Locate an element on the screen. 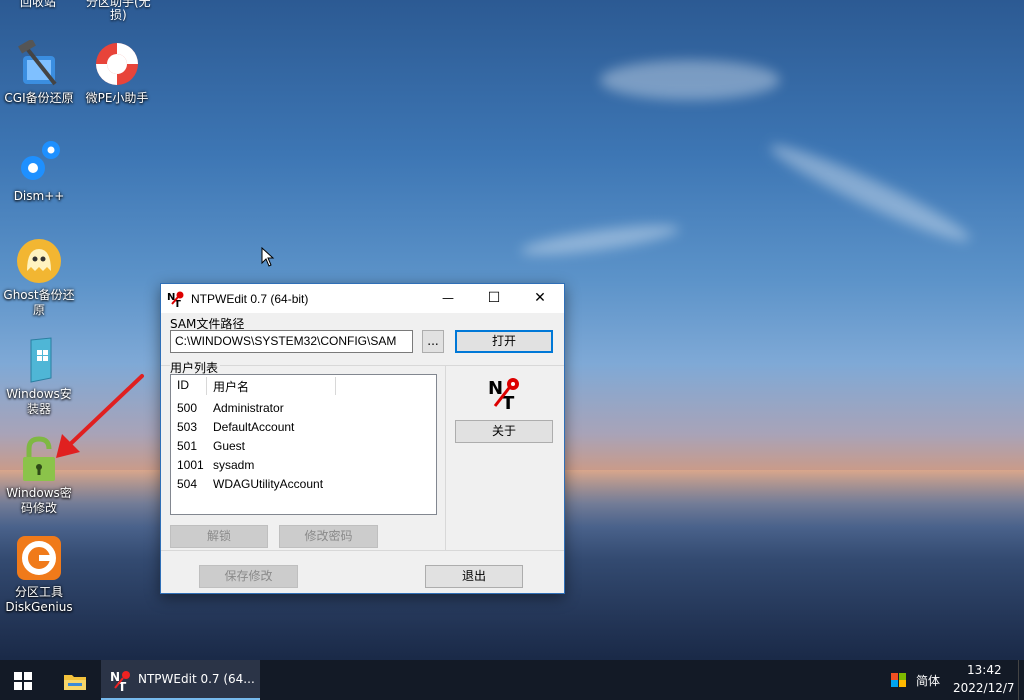 Image resolution: width=1024 pixels, height=700 pixels. list-item: 503 DefaultAccount is located at coordinates (303, 429).